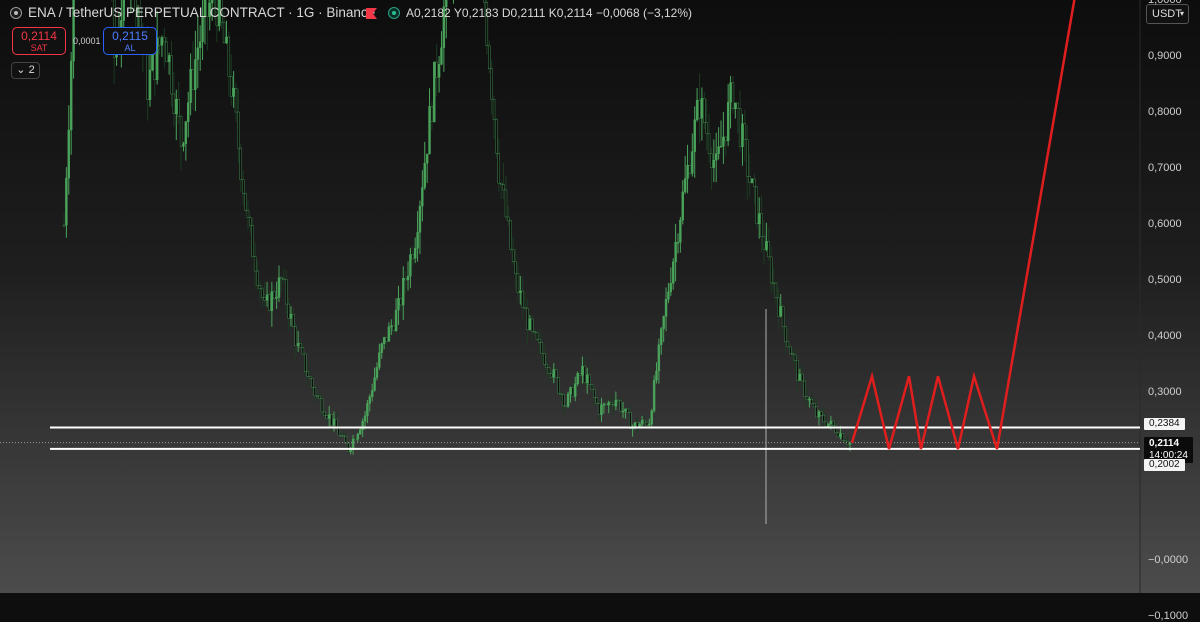  Describe the element at coordinates (1164, 424) in the screenshot. I see `upper-level-label: 0,2384` at that location.